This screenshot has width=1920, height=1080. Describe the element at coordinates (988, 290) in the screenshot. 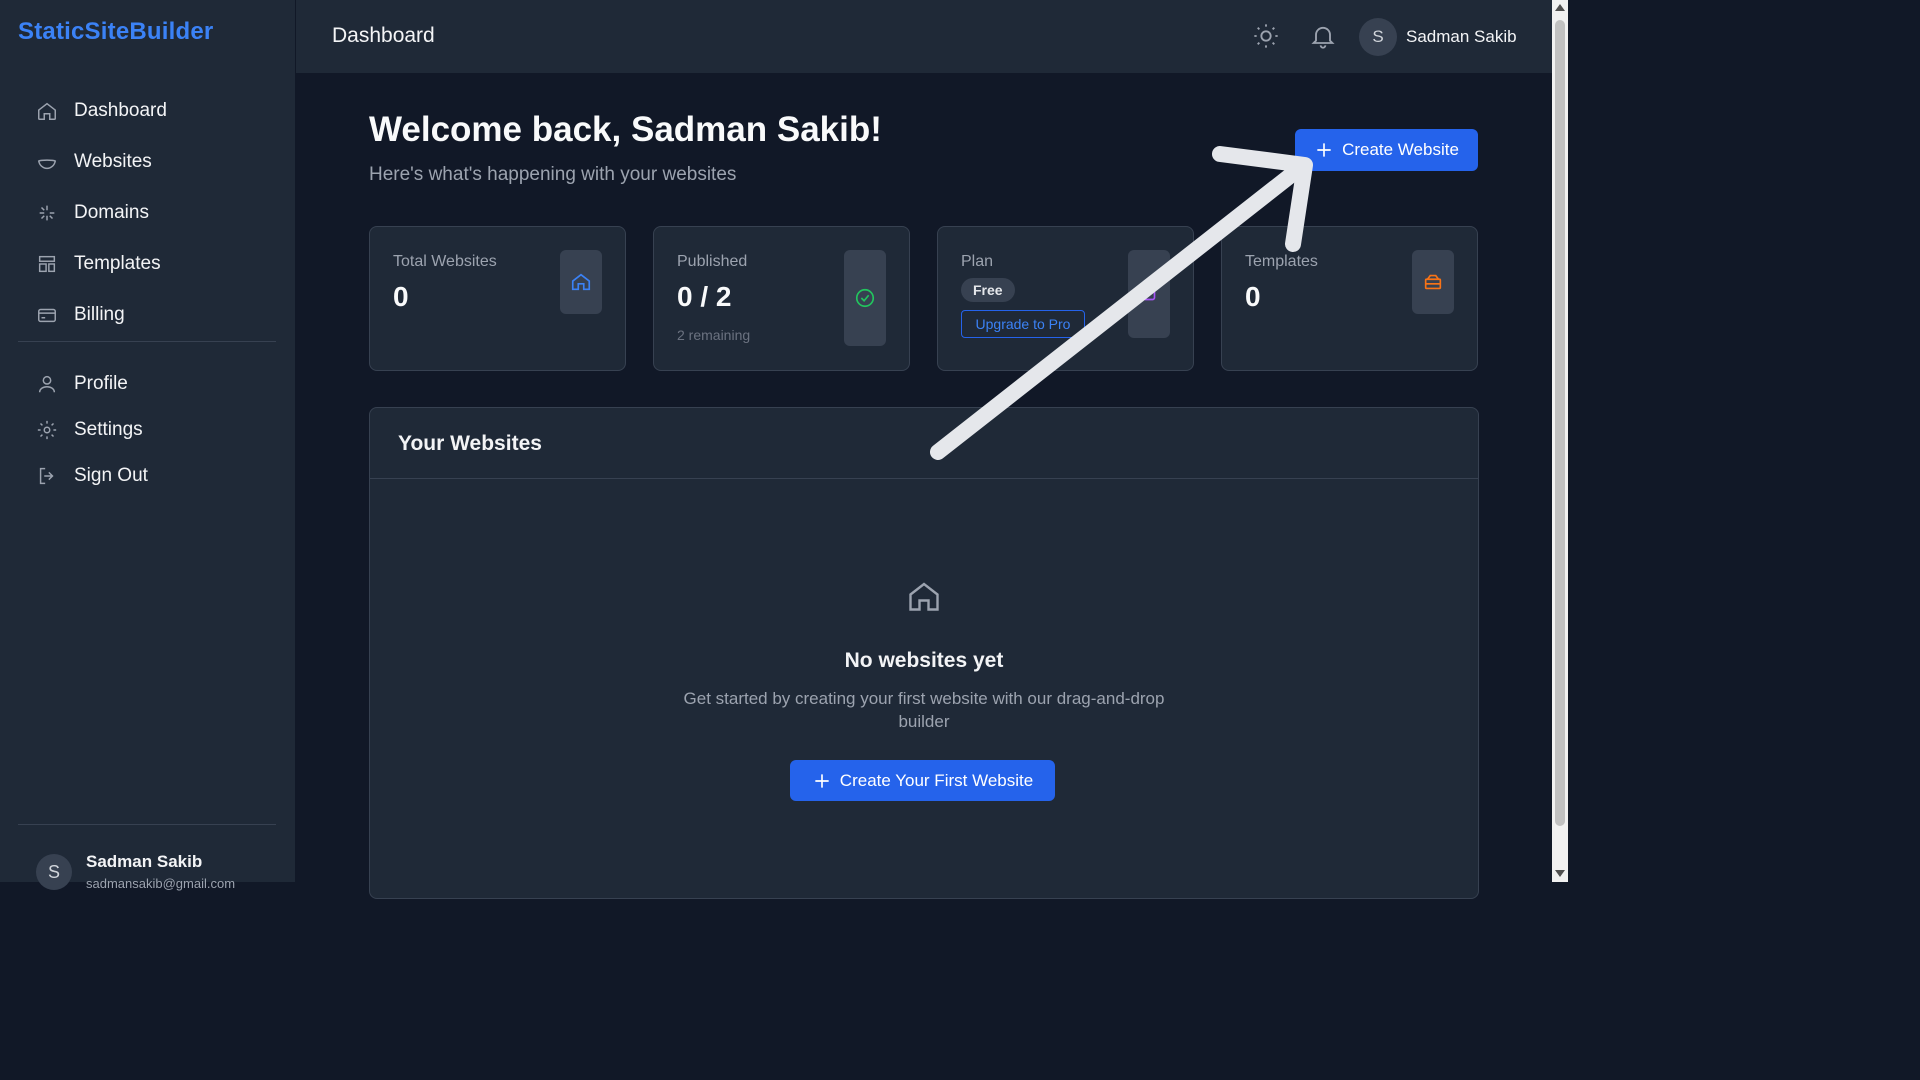

I see `plan-badge: Free` at that location.